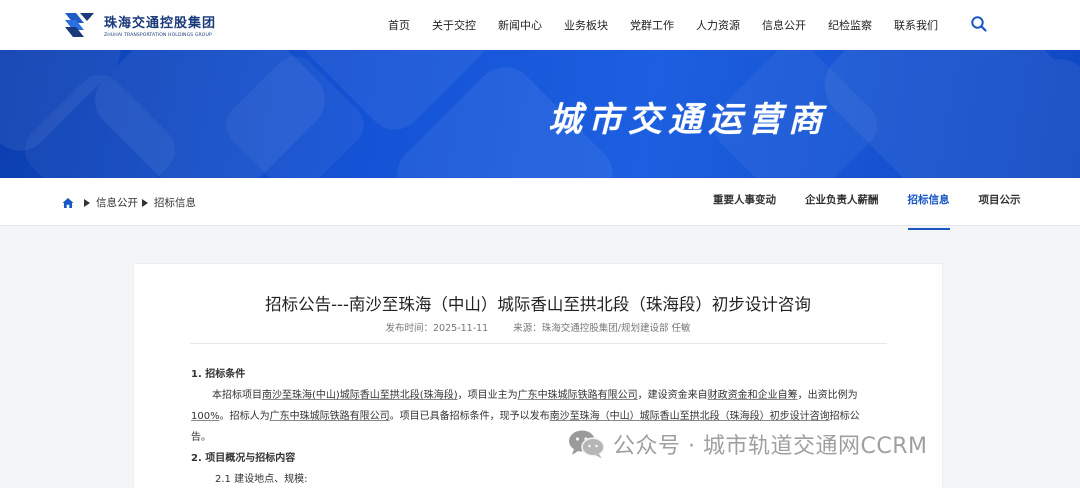 Image resolution: width=1080 pixels, height=488 pixels. What do you see at coordinates (244, 416) in the screenshot?
I see `text: 。招标人为` at bounding box center [244, 416].